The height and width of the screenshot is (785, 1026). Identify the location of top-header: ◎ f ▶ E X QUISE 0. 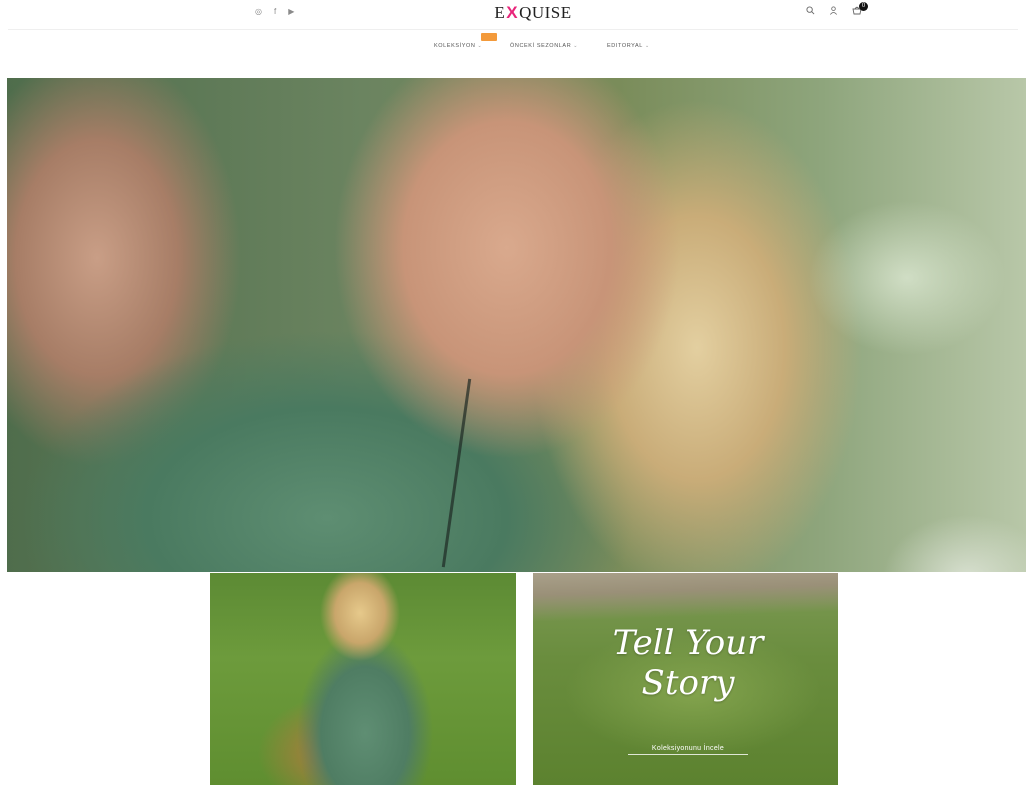
(513, 15).